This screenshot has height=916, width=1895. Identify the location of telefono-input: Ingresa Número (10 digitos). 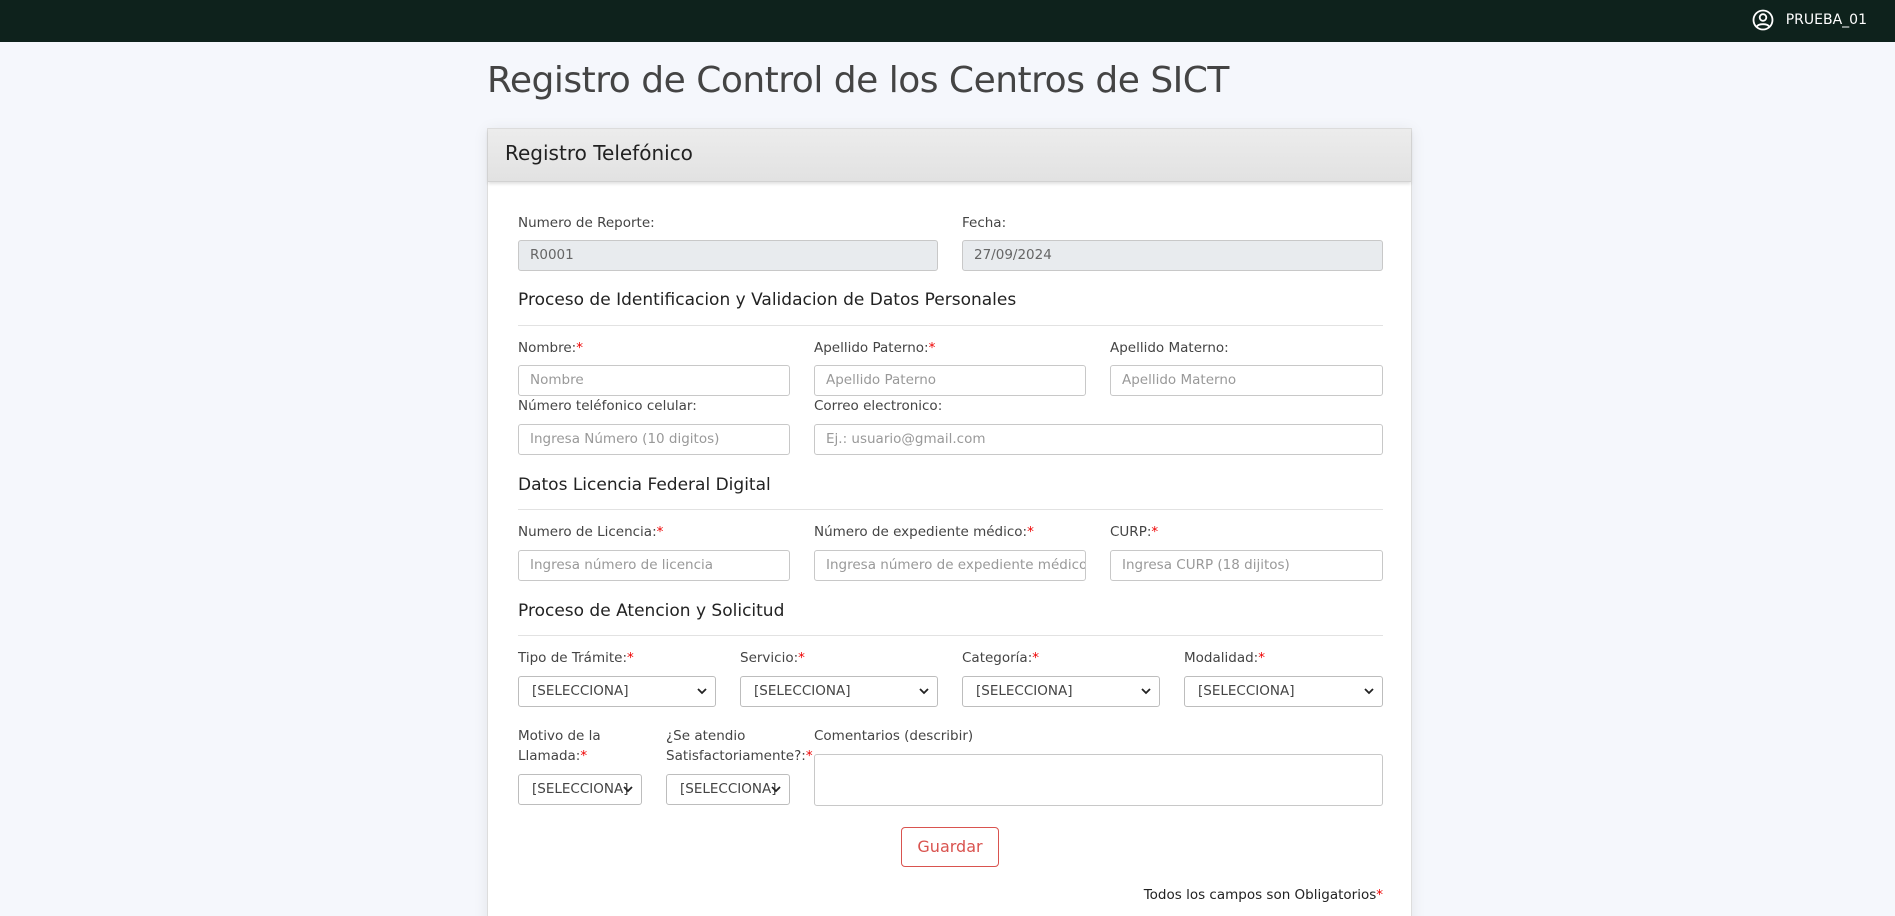
(654, 439).